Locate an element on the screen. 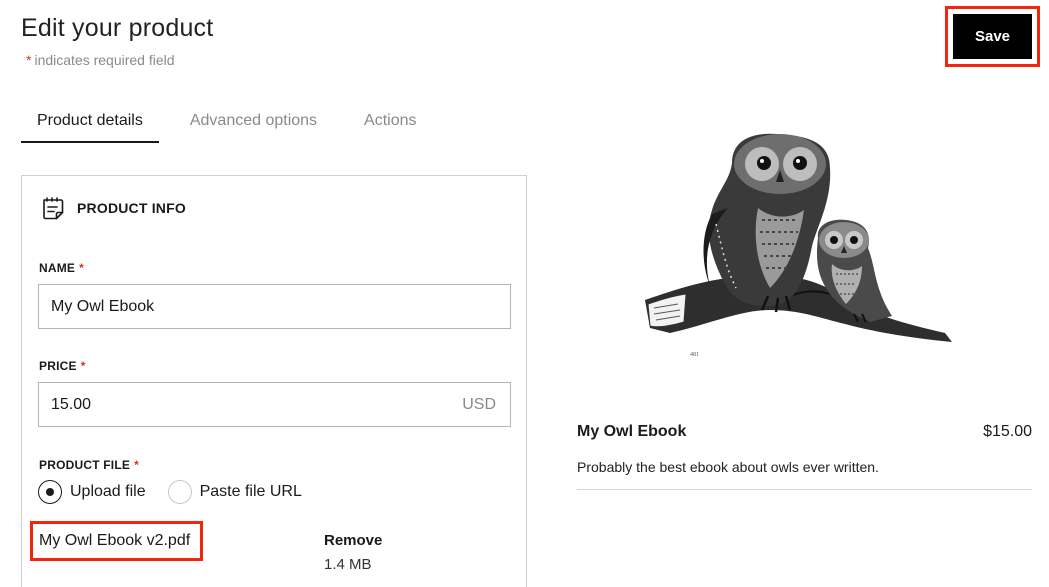 The width and height of the screenshot is (1049, 587). radio-unchecked-icon is located at coordinates (179, 492).